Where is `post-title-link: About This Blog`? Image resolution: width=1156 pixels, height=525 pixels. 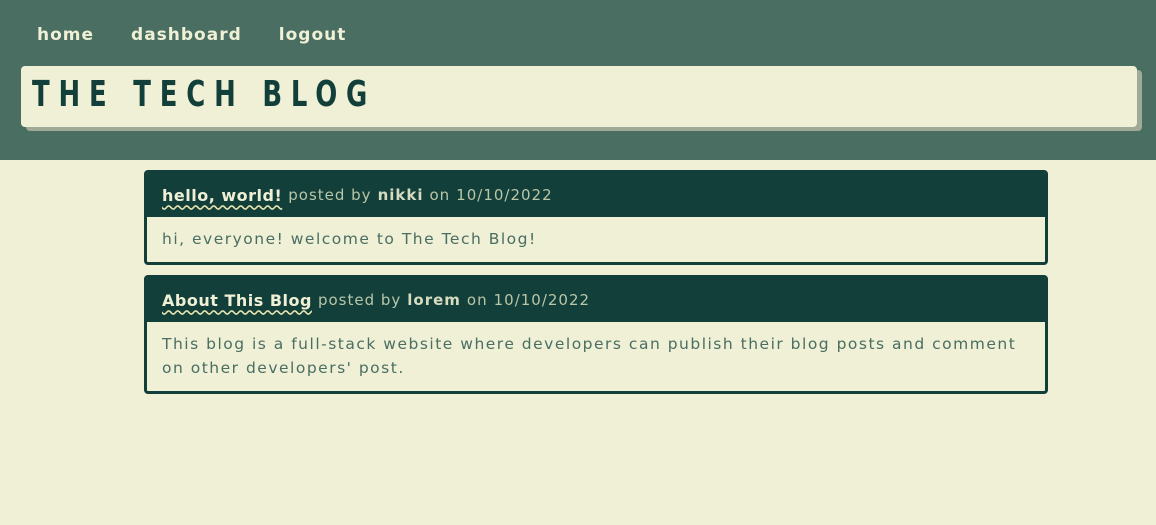
post-title-link: About This Blog is located at coordinates (237, 300).